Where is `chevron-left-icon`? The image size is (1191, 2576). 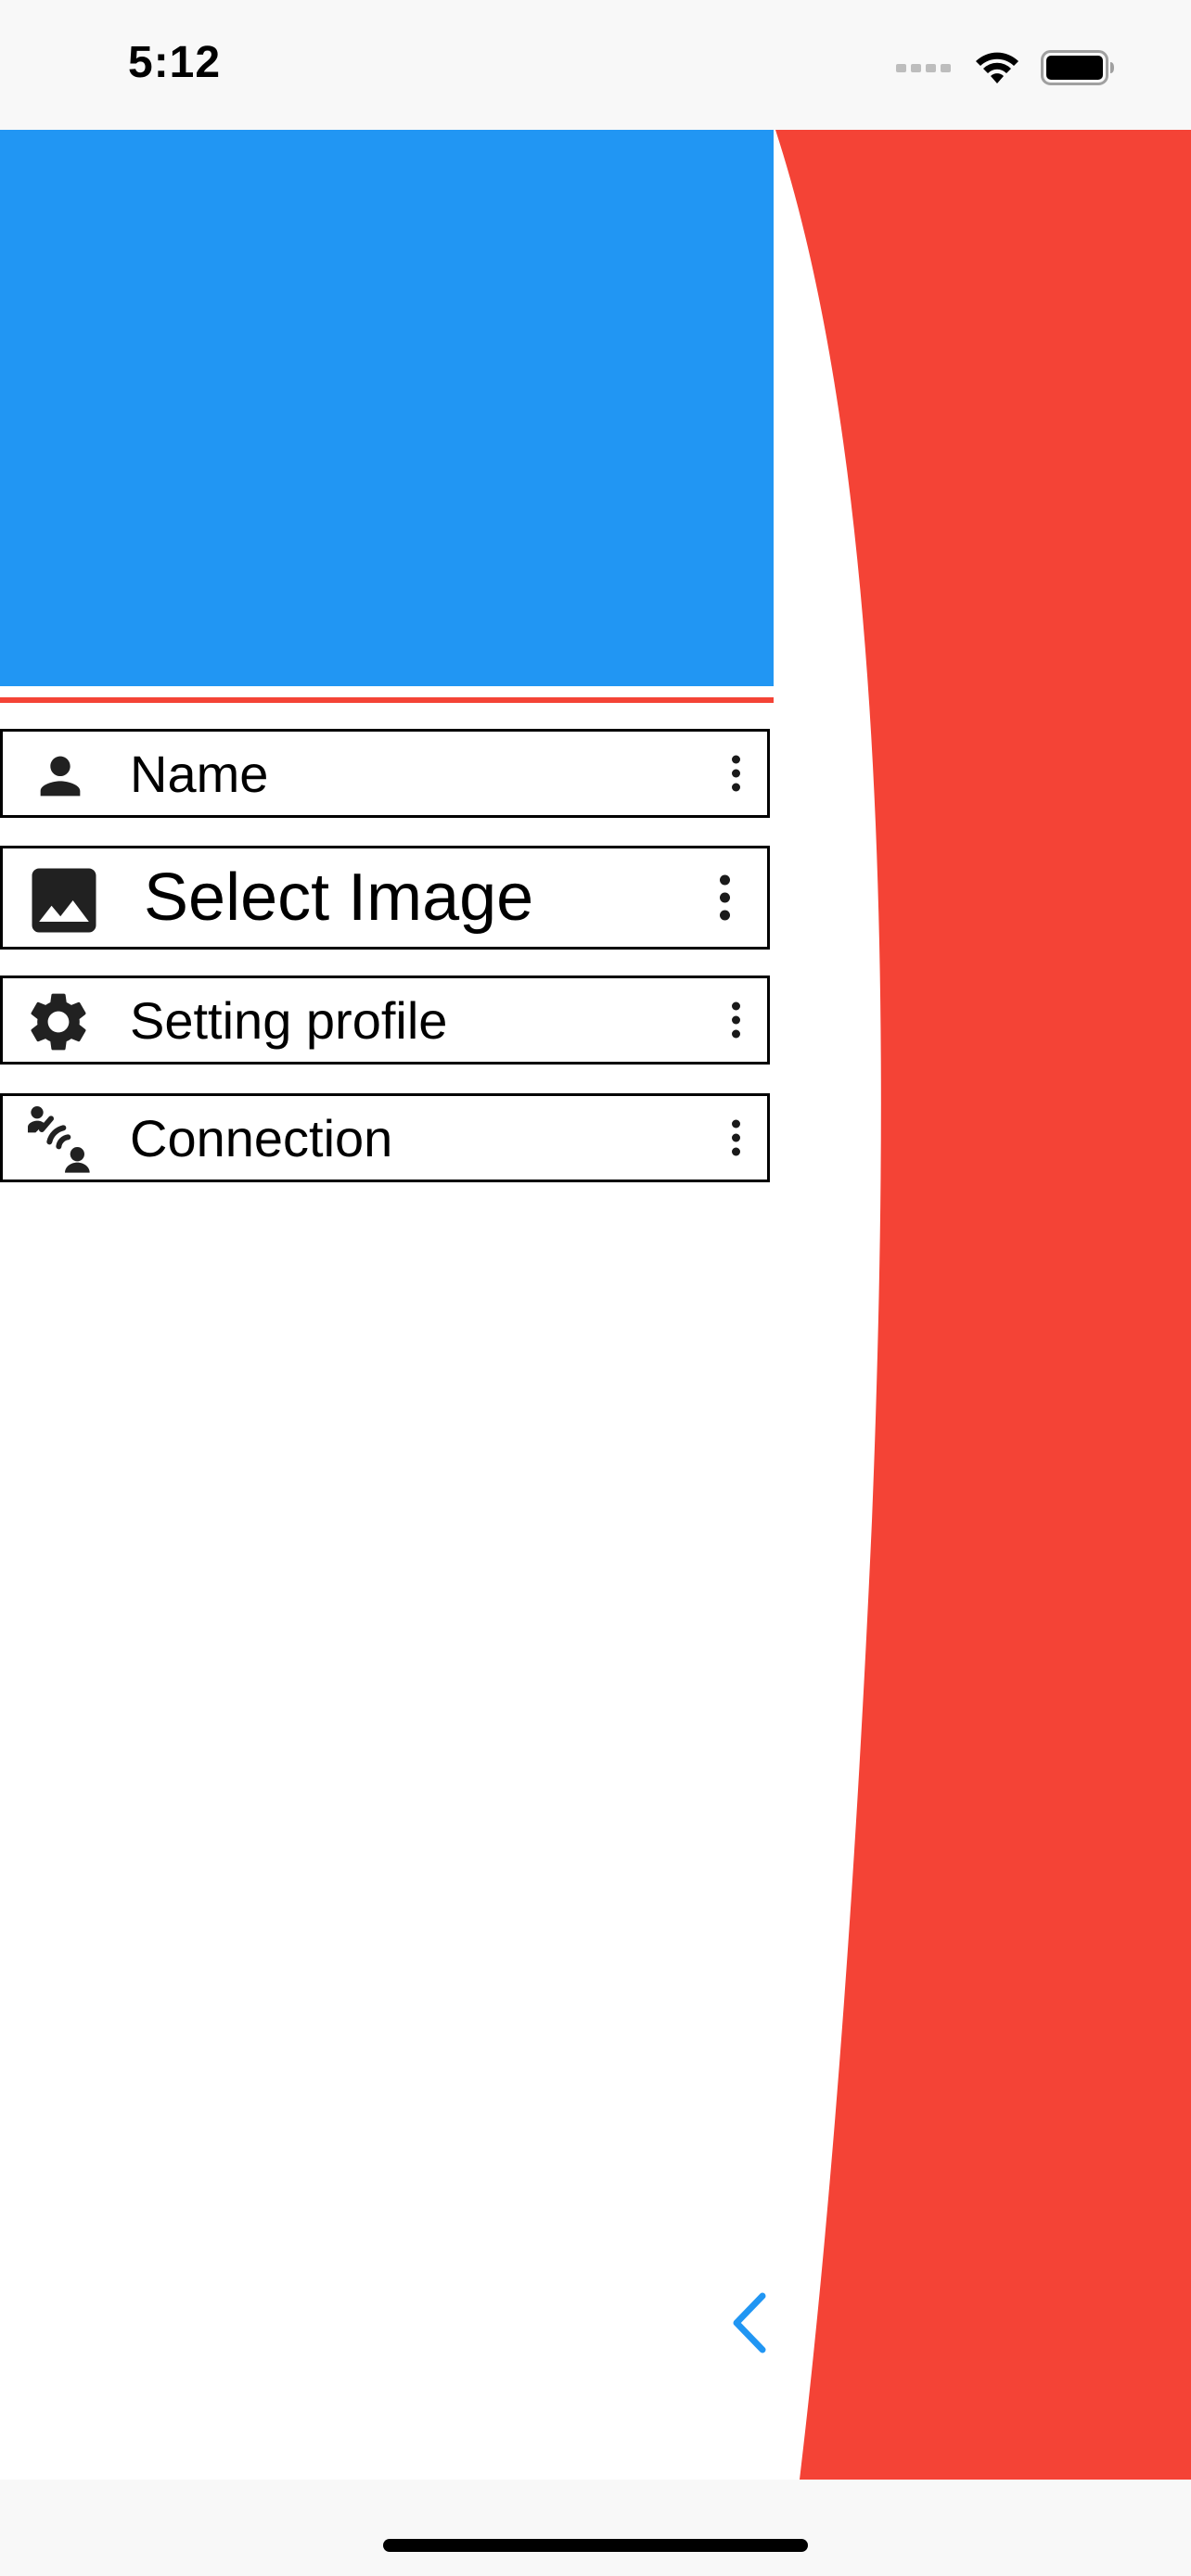
chevron-left-icon is located at coordinates (751, 2323).